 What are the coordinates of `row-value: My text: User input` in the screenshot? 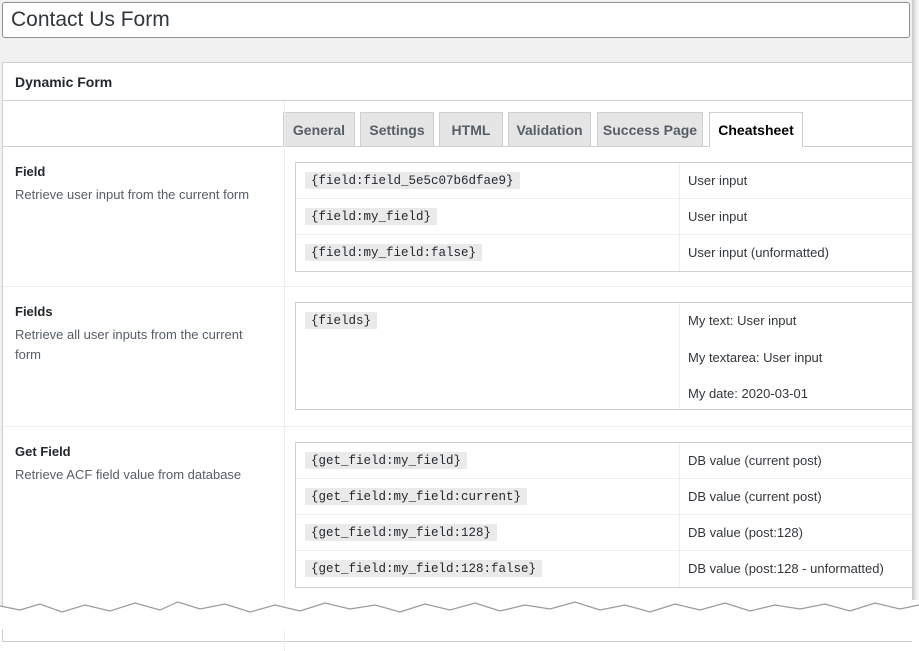 It's located at (742, 320).